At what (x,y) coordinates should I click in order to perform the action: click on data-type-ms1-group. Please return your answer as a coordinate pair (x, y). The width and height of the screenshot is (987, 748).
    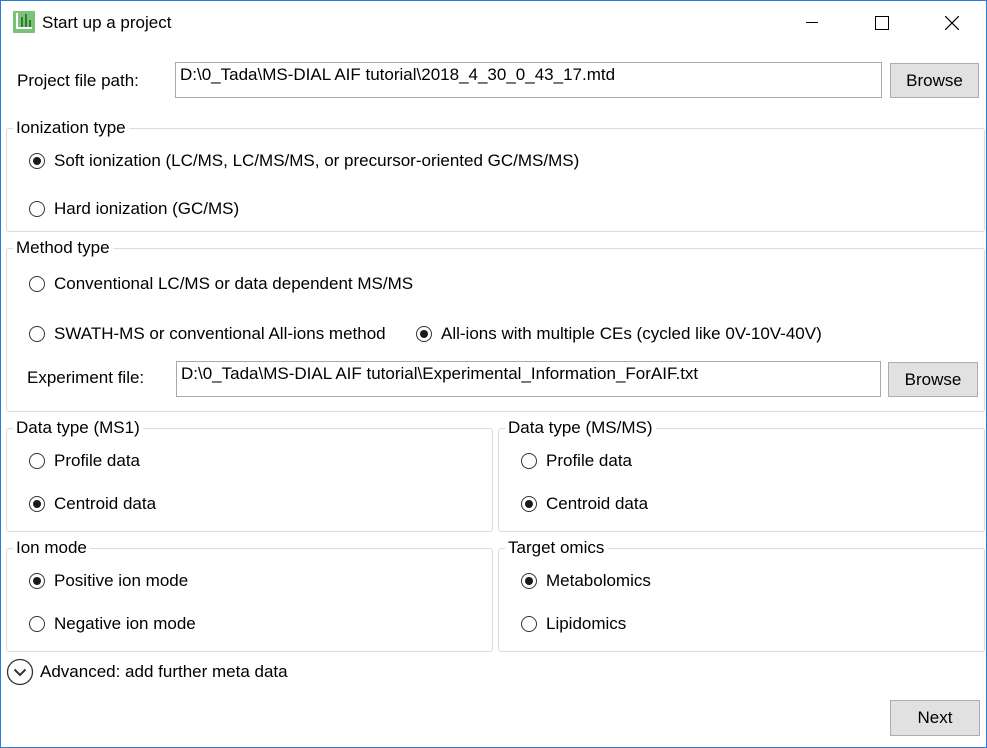
    Looking at the image, I should click on (249, 480).